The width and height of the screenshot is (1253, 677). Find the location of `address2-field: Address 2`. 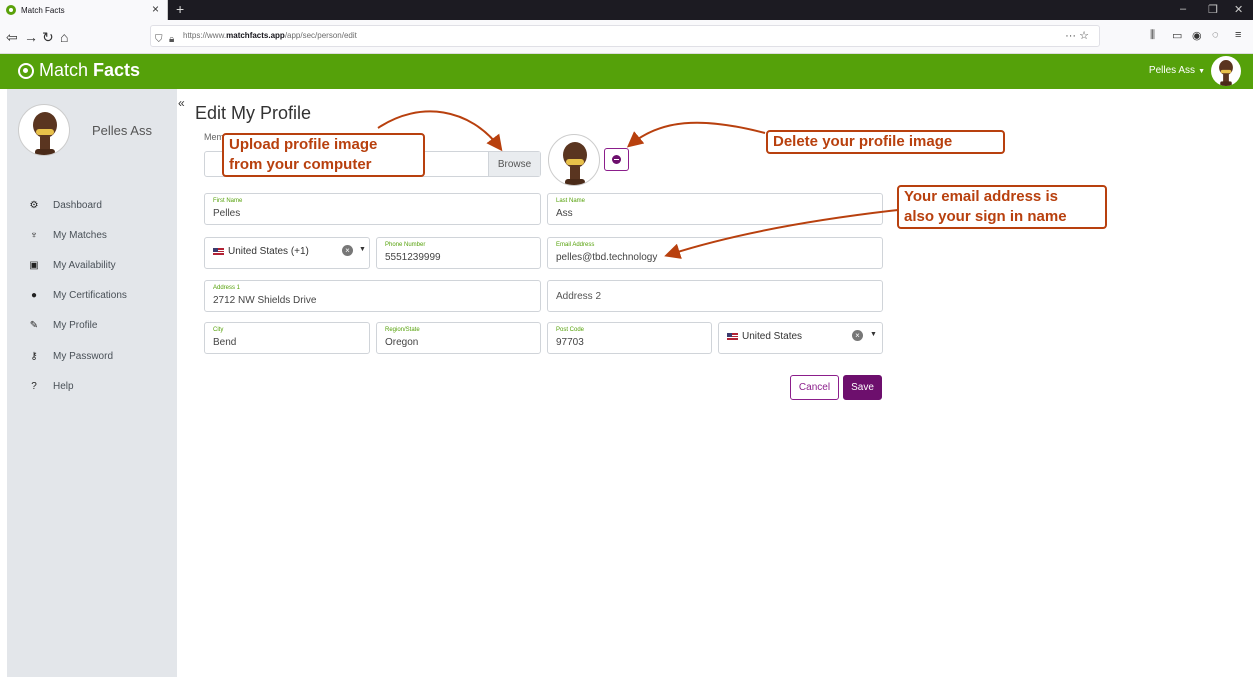

address2-field: Address 2 is located at coordinates (715, 296).